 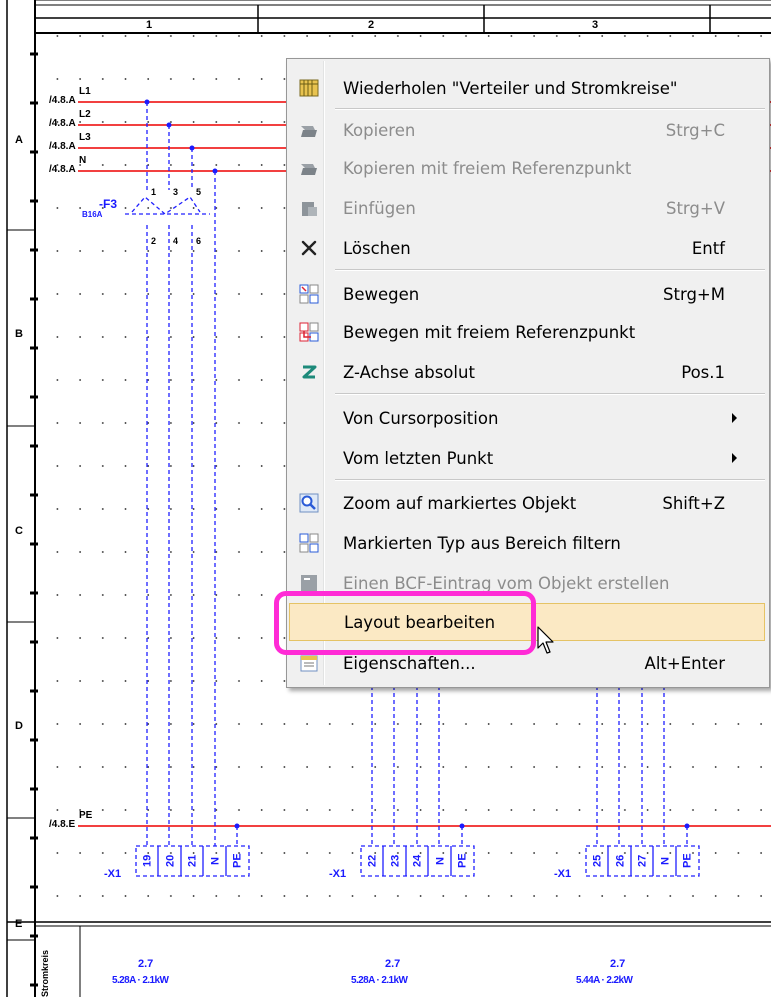 I want to click on breaker-pin: 2, so click(x=154, y=241).